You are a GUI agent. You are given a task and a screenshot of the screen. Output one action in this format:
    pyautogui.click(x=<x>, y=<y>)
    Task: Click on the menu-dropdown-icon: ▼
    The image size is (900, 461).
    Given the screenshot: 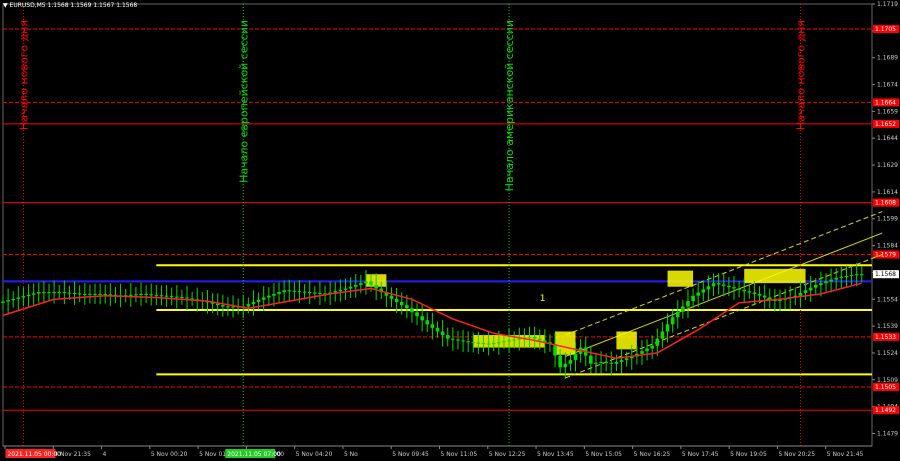 What is the action you would take?
    pyautogui.click(x=5, y=5)
    